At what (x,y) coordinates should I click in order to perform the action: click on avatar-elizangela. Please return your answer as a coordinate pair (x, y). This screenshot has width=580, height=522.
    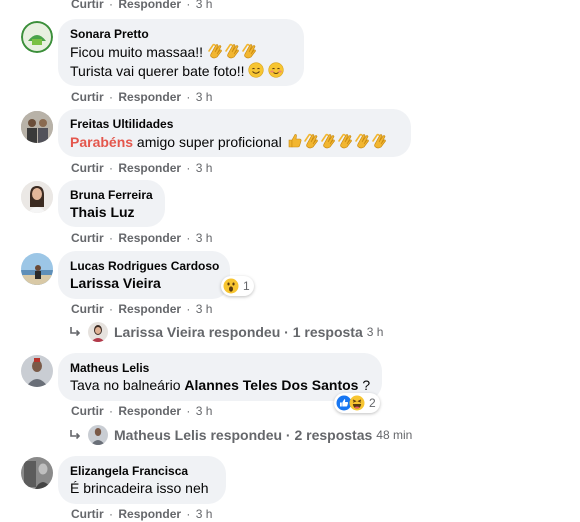
    Looking at the image, I should click on (37, 473).